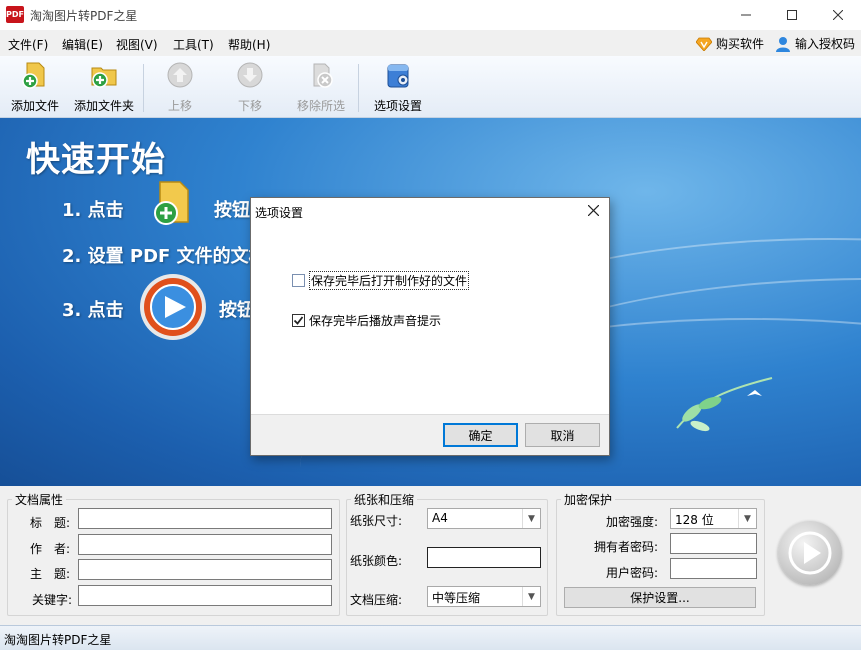  Describe the element at coordinates (180, 75) in the screenshot. I see `arrow-up-icon` at that location.